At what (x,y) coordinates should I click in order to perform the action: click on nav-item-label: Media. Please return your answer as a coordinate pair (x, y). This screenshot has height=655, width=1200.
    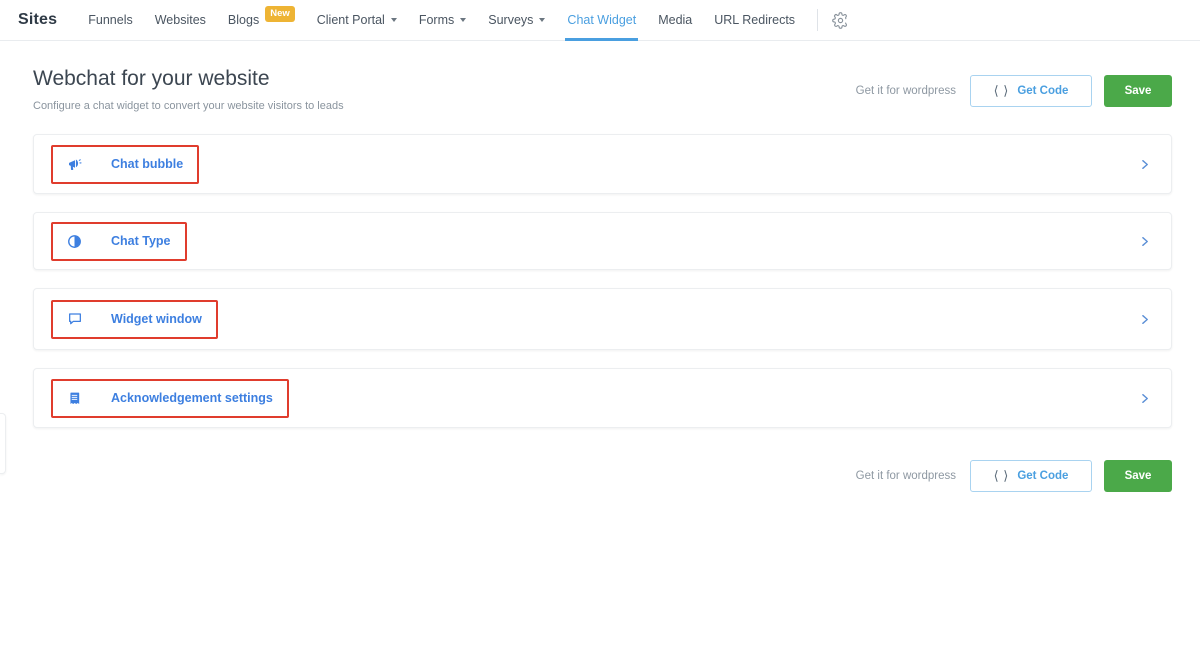
    Looking at the image, I should click on (675, 20).